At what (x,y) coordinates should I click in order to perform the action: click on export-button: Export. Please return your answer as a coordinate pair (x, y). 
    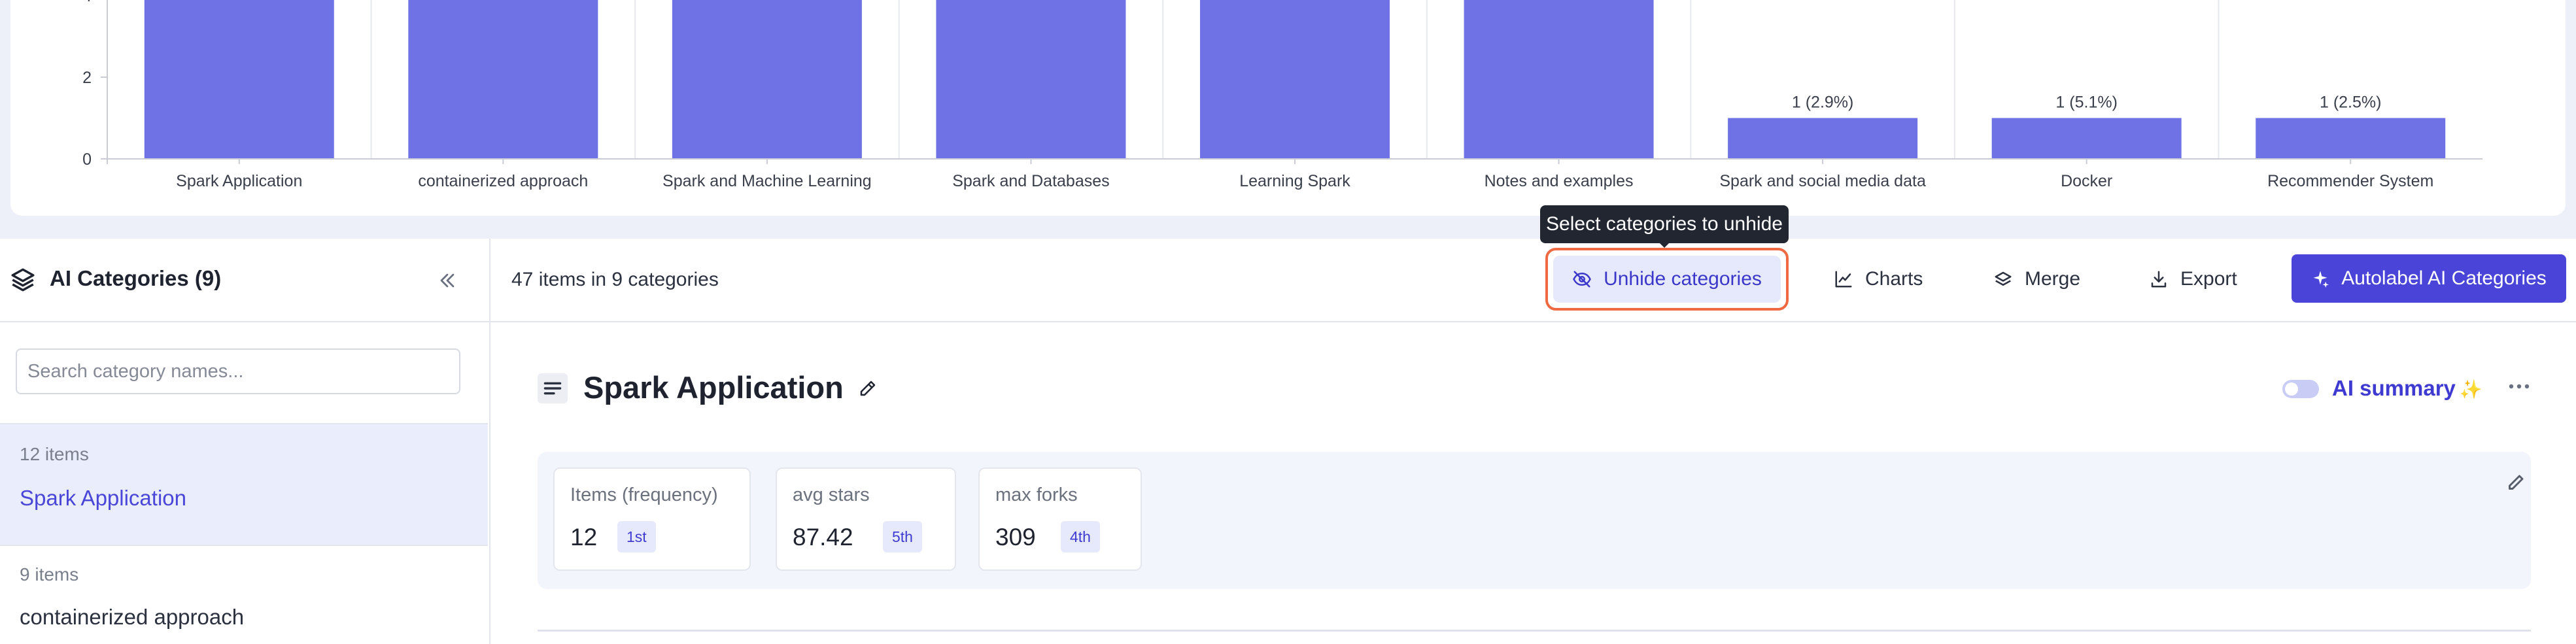
    Looking at the image, I should click on (2193, 279).